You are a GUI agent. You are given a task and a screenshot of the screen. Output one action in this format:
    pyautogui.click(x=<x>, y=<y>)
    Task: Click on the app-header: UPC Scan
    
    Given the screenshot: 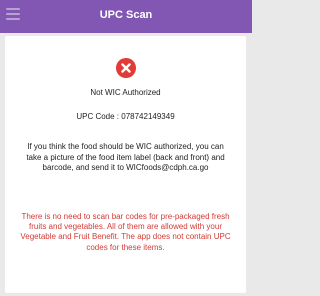 What is the action you would take?
    pyautogui.click(x=126, y=16)
    